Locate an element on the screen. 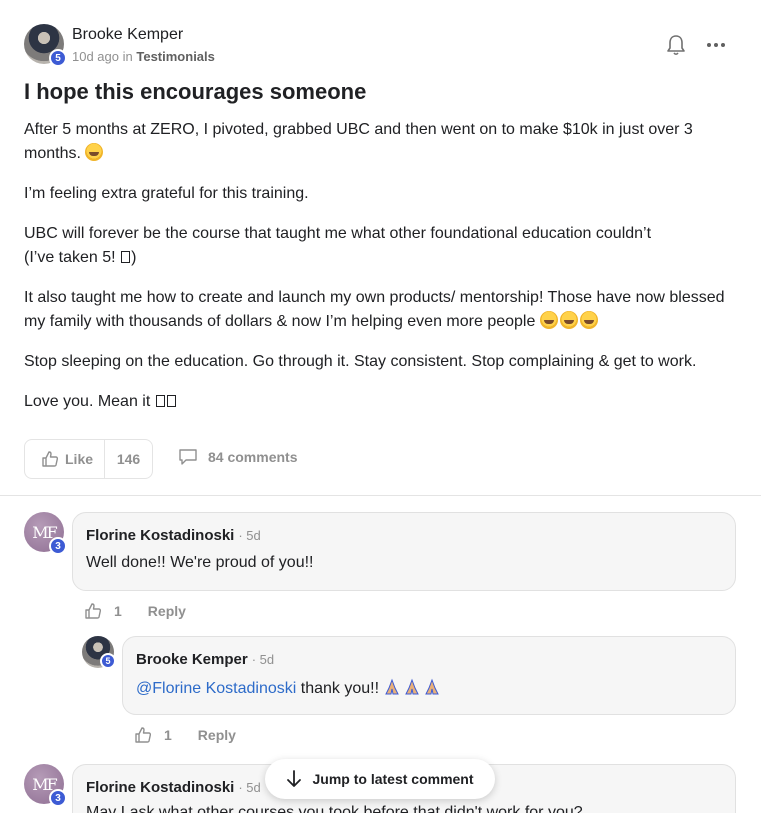 Image resolution: width=761 pixels, height=813 pixels. post-in-word: in is located at coordinates (127, 56).